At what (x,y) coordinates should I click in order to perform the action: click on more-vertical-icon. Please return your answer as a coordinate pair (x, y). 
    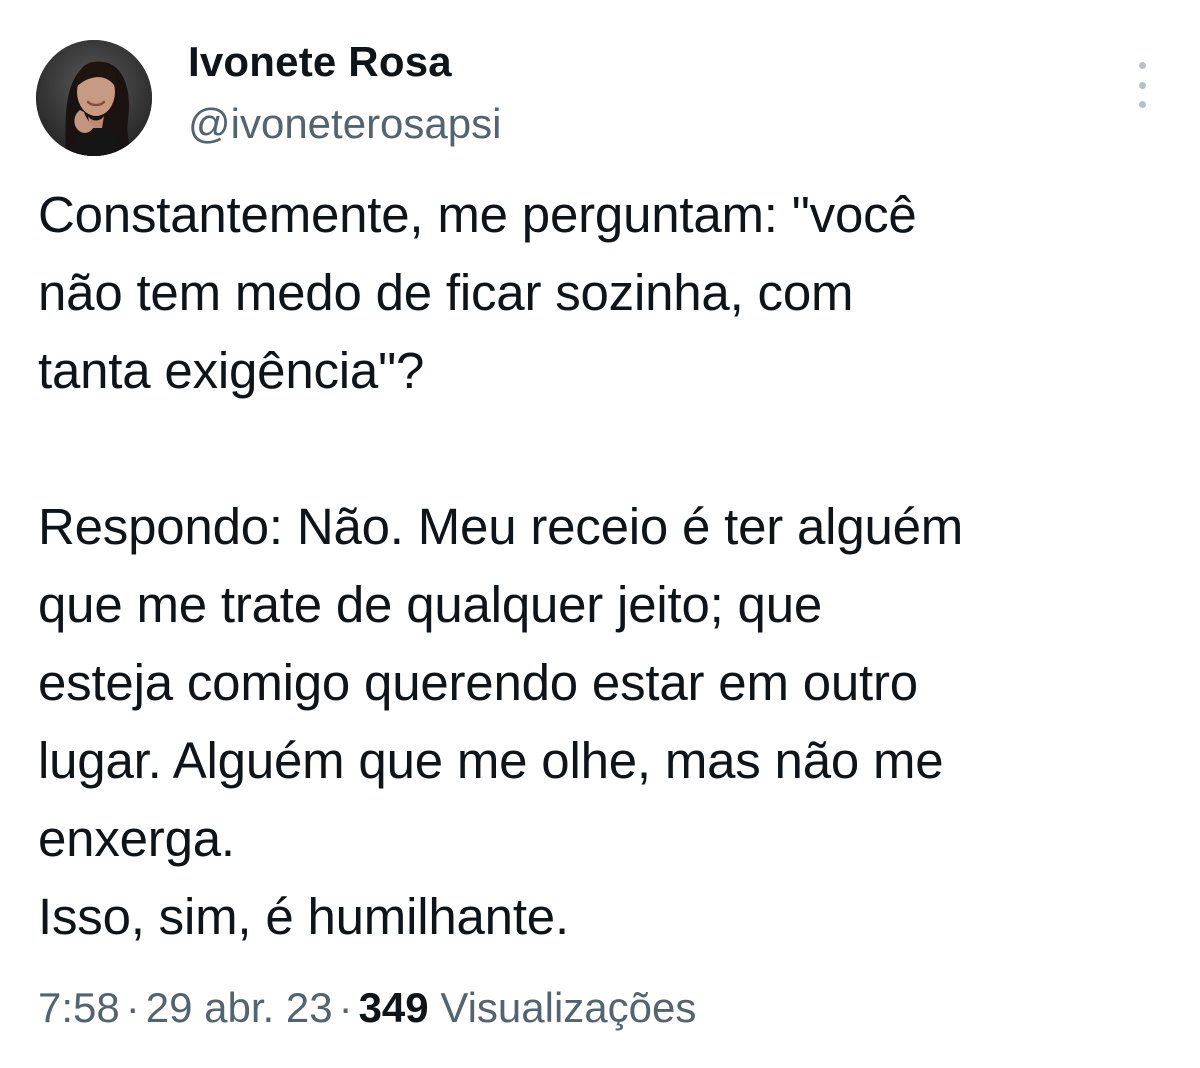
    Looking at the image, I should click on (1142, 85).